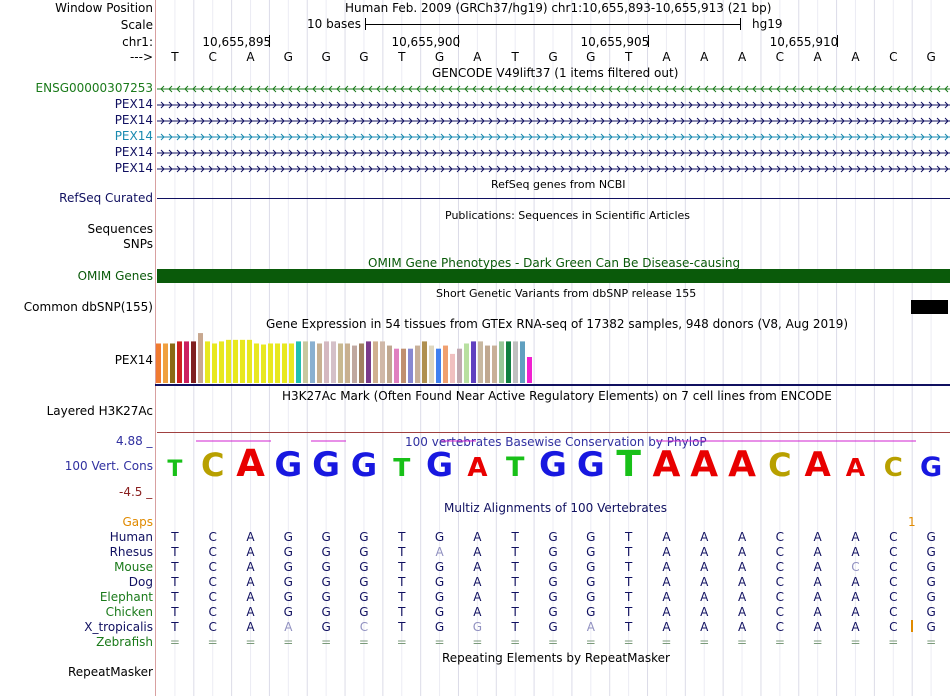  I want to click on gtex-label: PEX14, so click(134, 360).